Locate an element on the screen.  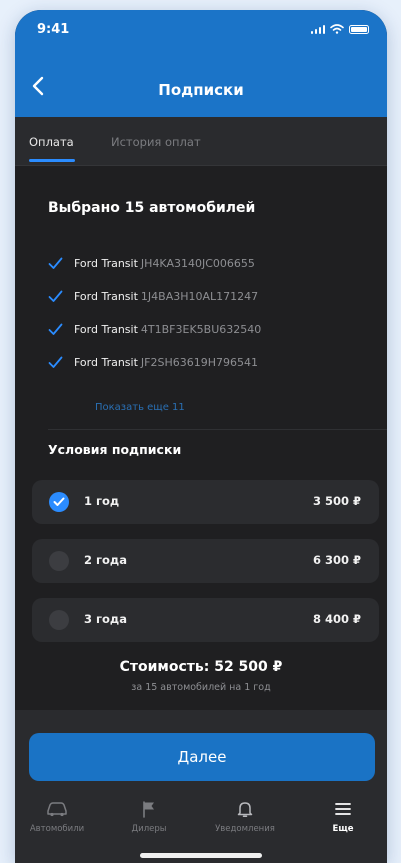
plan-option-3-years: 3 года 8 400 ₽ is located at coordinates (205, 620).